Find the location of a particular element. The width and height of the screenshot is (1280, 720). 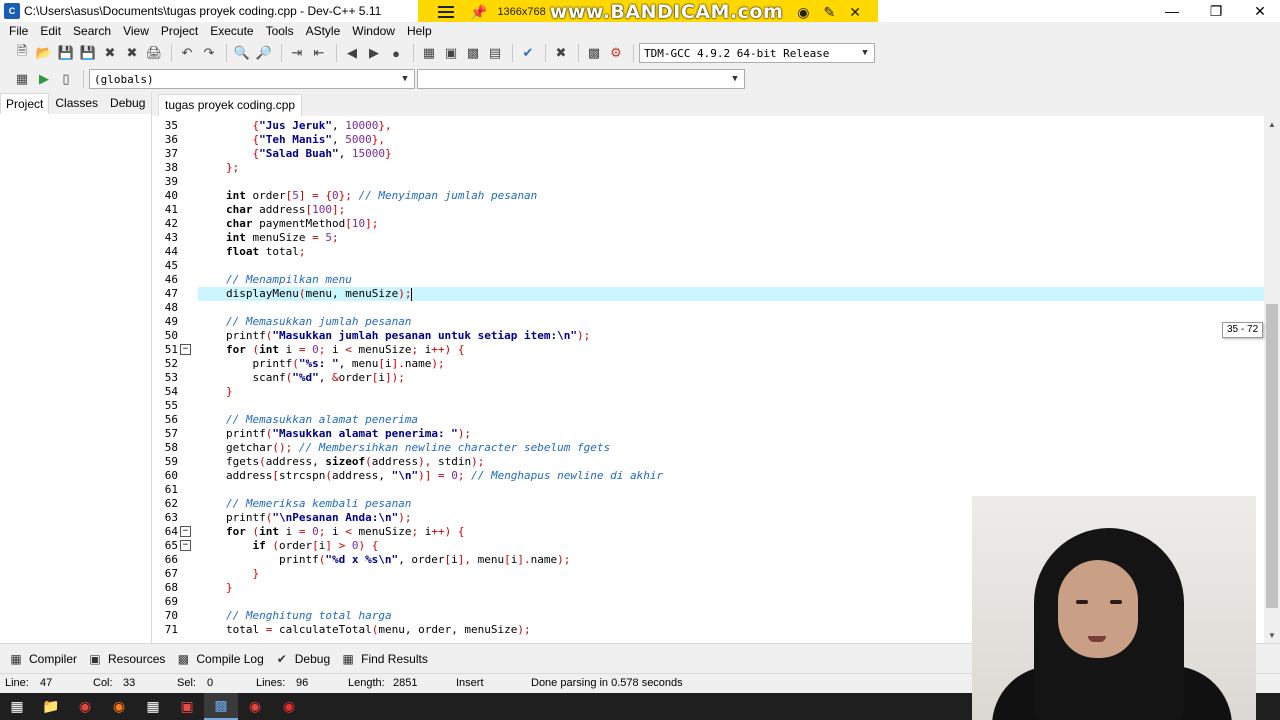

menu-file: File is located at coordinates (19, 31).